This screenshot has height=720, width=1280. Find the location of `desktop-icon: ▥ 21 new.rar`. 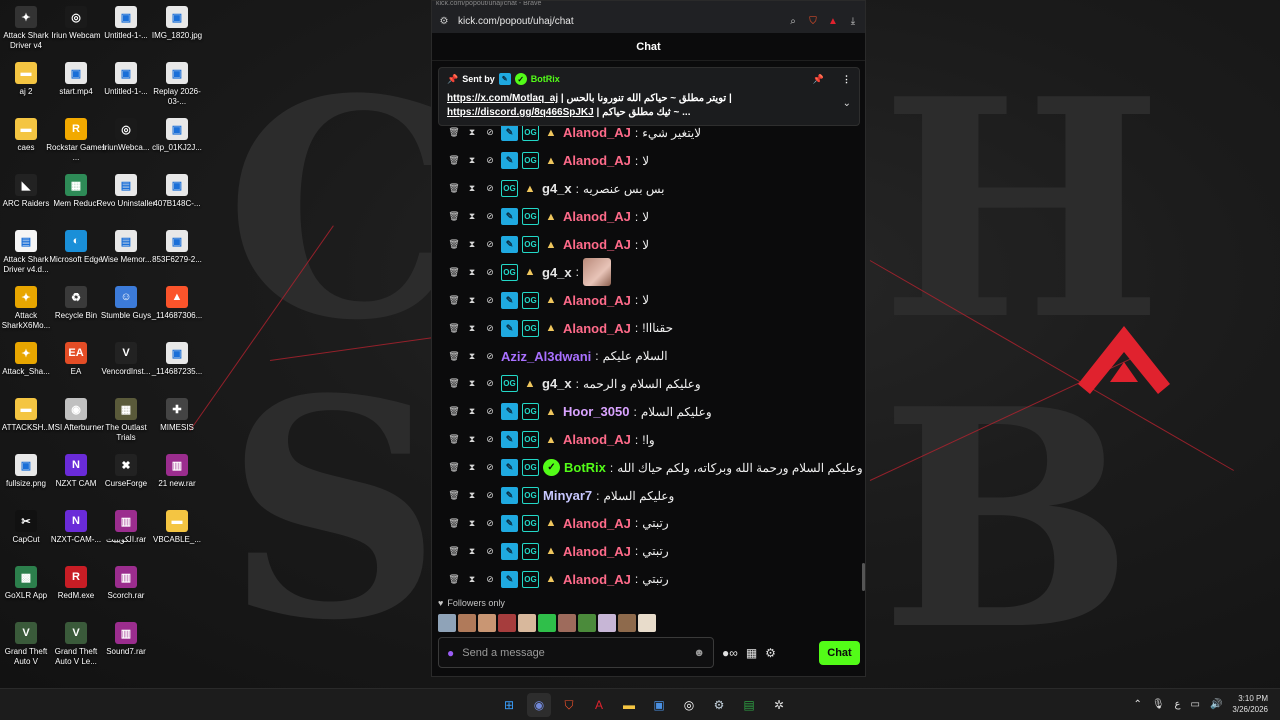

desktop-icon: ▥ 21 new.rar is located at coordinates (177, 471).